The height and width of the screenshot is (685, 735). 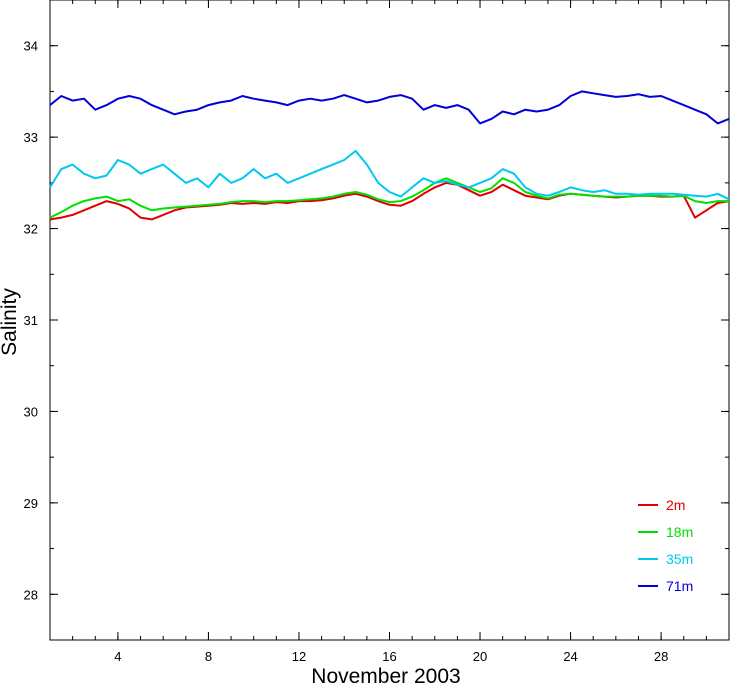 I want to click on legend-label-2m: 2m, so click(x=675, y=505).